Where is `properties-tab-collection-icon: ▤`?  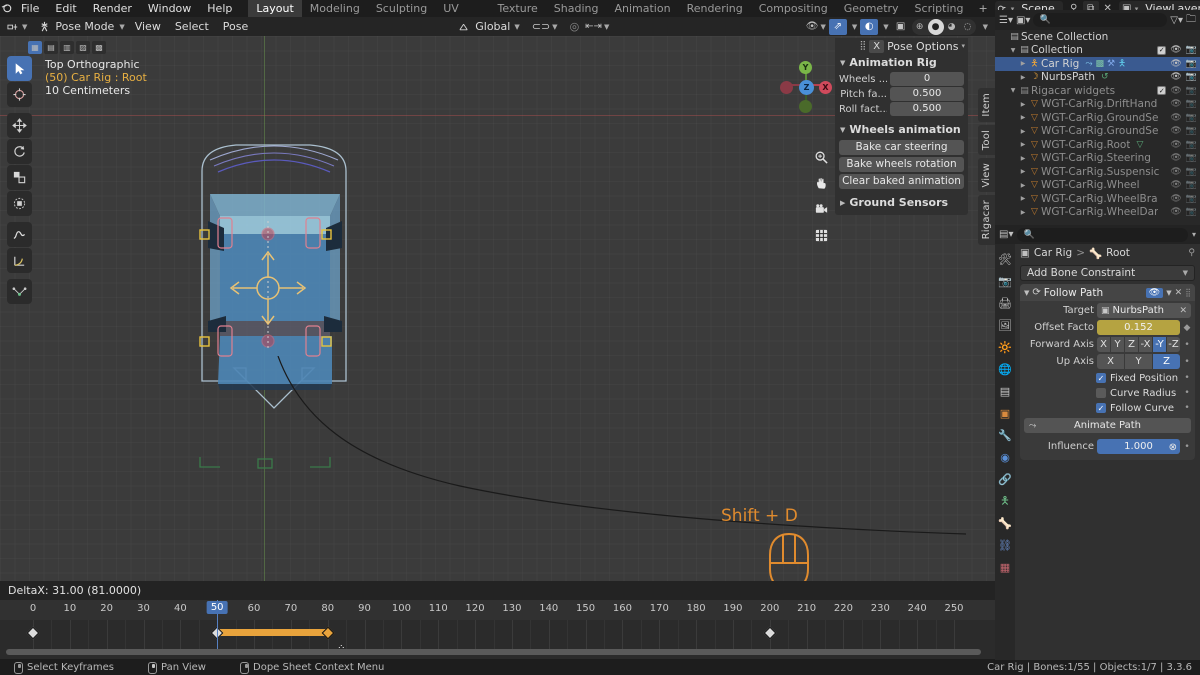 properties-tab-collection-icon: ▤ is located at coordinates (1005, 391).